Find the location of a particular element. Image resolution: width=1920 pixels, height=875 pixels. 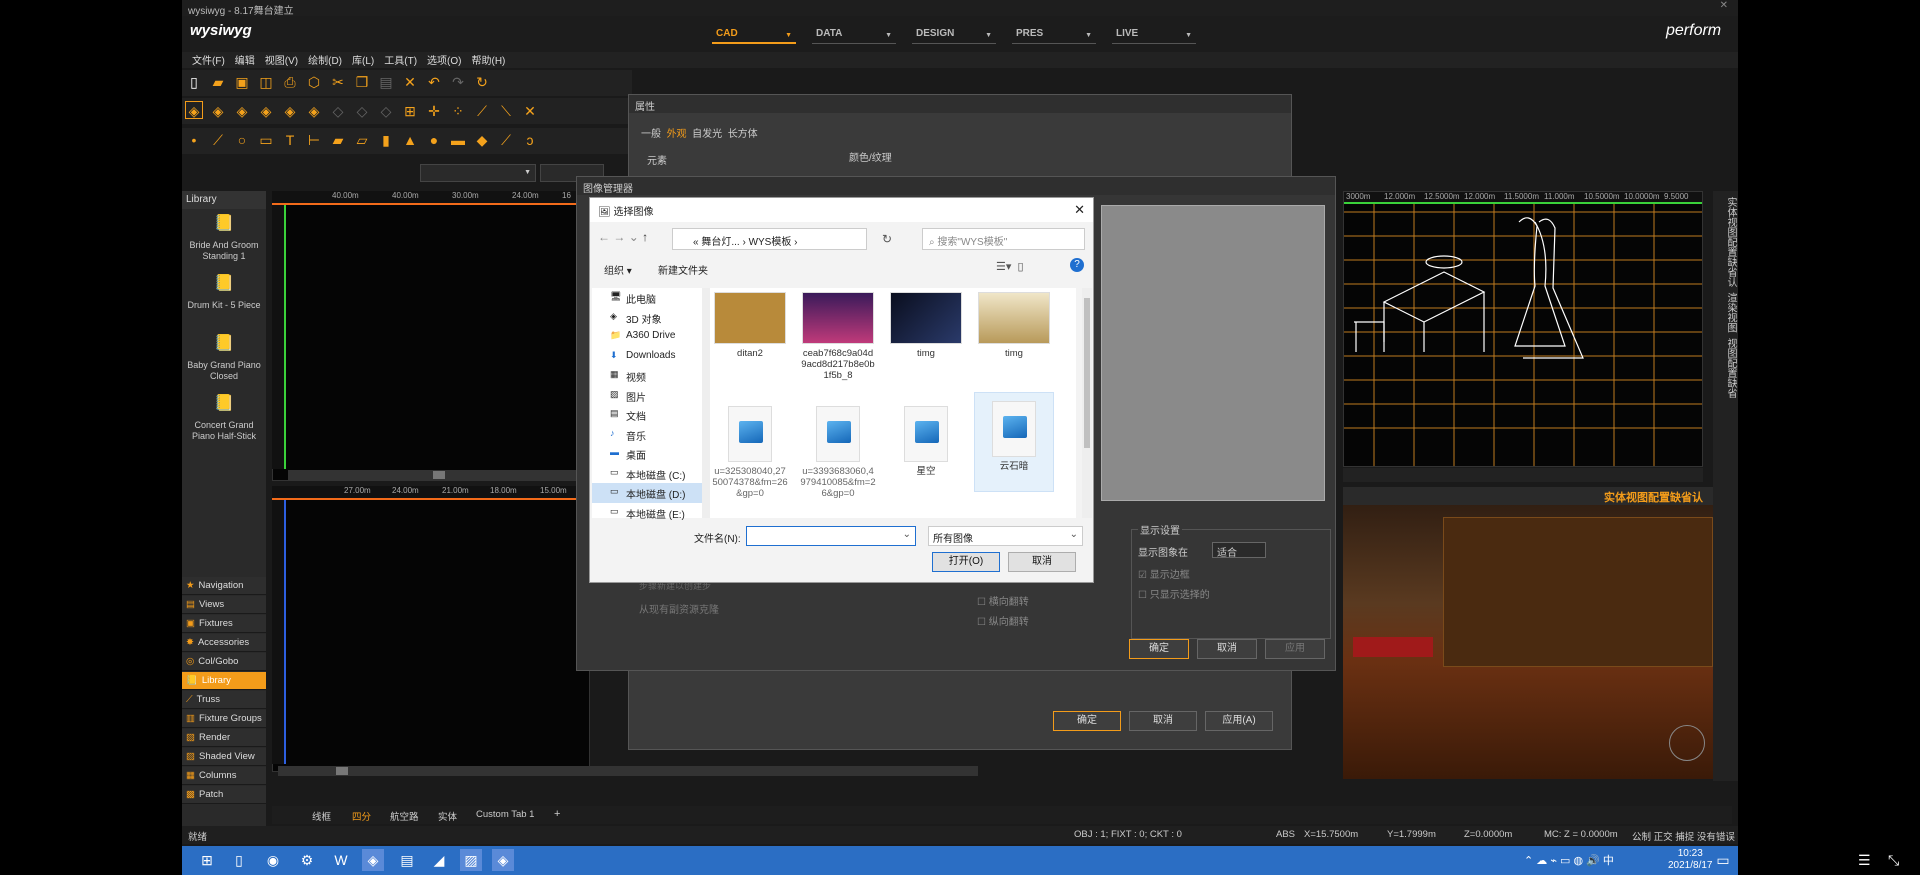

windows-start-icon: ⊞ is located at coordinates (207, 860).